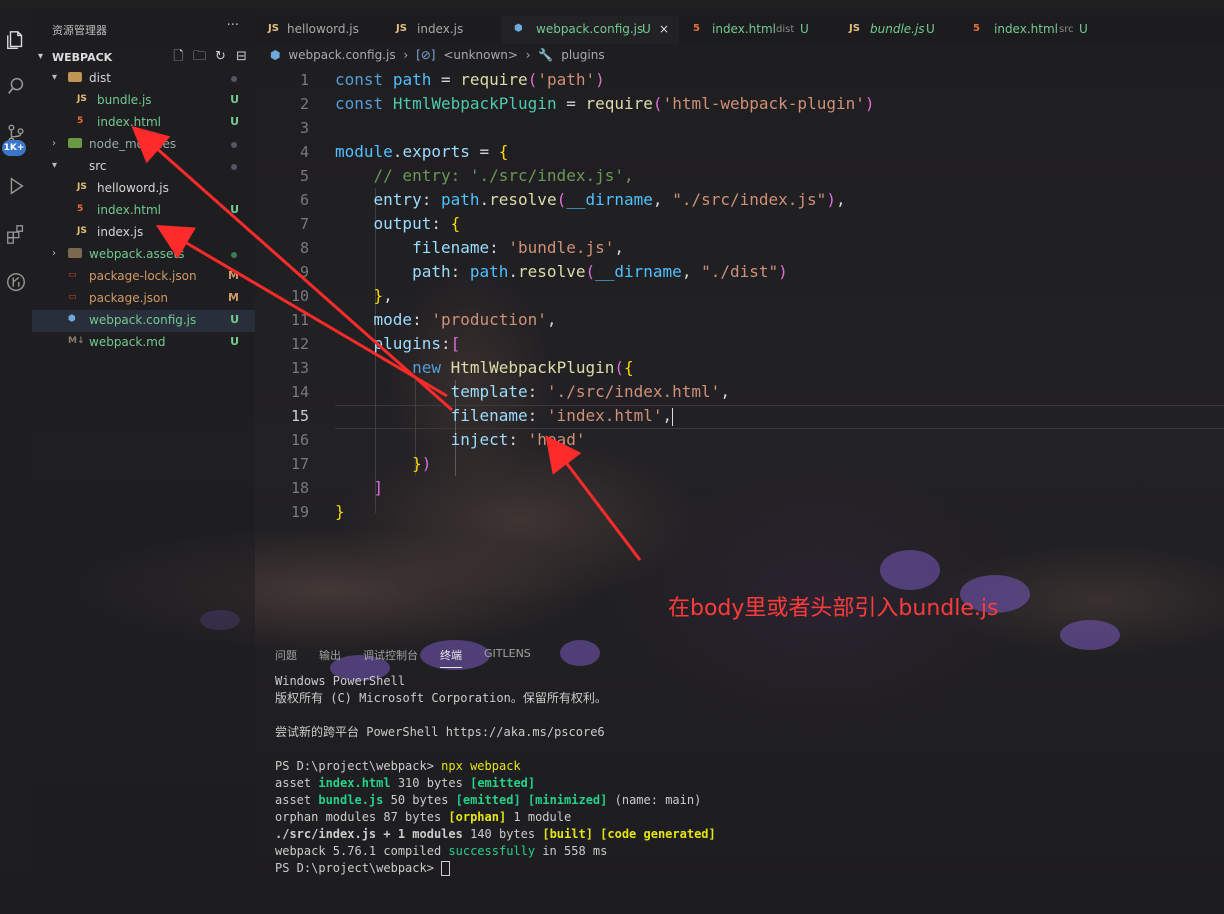 The width and height of the screenshot is (1224, 914). Describe the element at coordinates (351, 800) in the screenshot. I see `terminal-text: bundle.js` at that location.